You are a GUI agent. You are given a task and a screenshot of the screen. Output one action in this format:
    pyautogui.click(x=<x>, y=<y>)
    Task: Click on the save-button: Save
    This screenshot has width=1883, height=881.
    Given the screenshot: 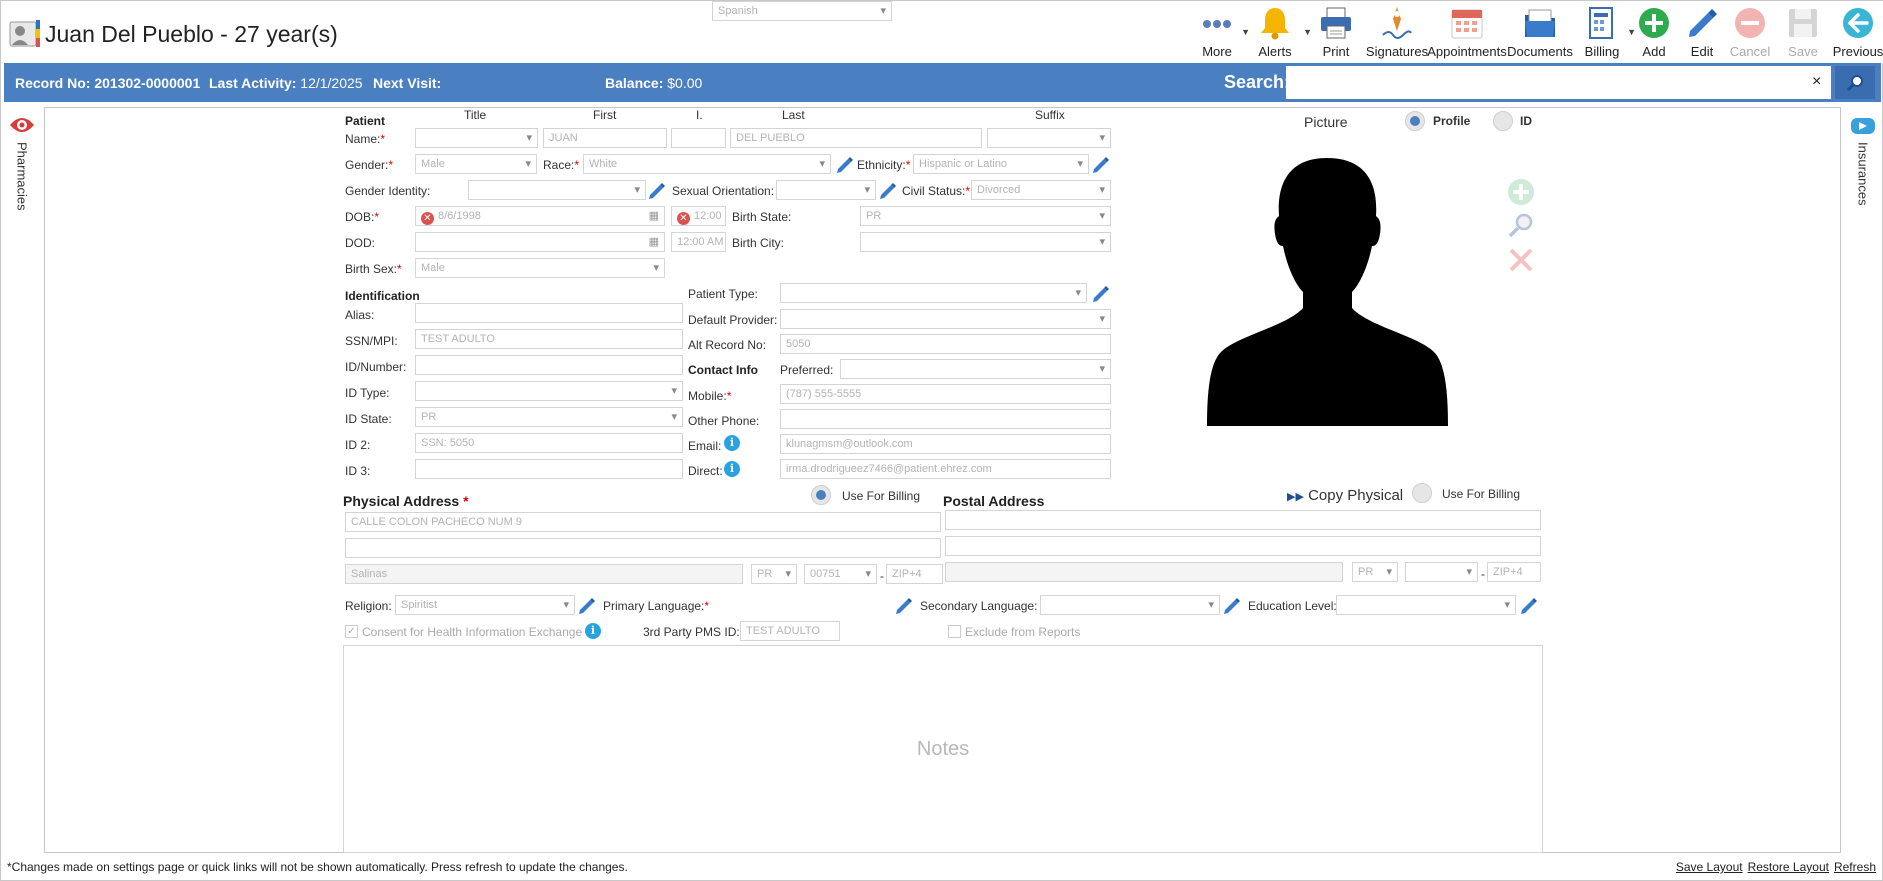 What is the action you would take?
    pyautogui.click(x=1803, y=33)
    